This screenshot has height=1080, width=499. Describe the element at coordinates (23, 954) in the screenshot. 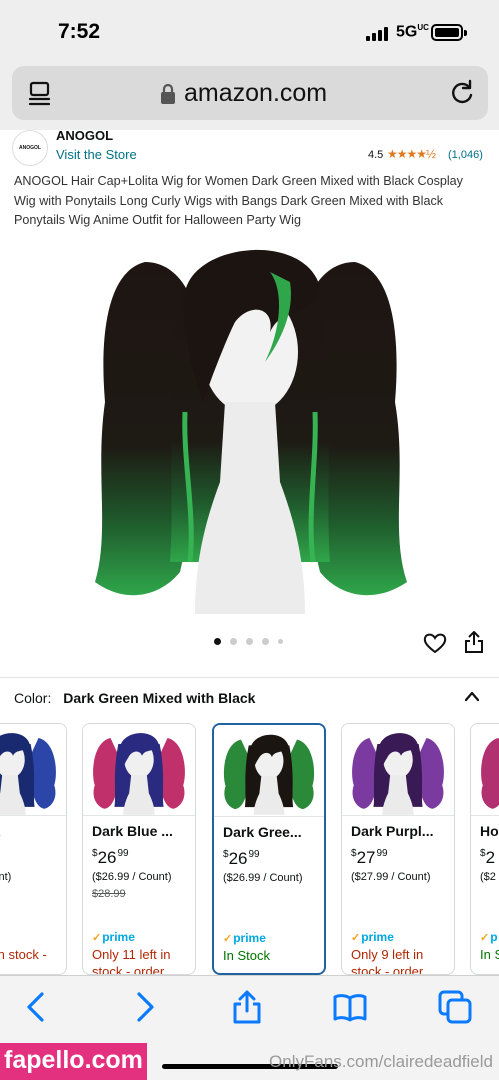

I see `variant-stock-status: 4 left in stock - order` at that location.